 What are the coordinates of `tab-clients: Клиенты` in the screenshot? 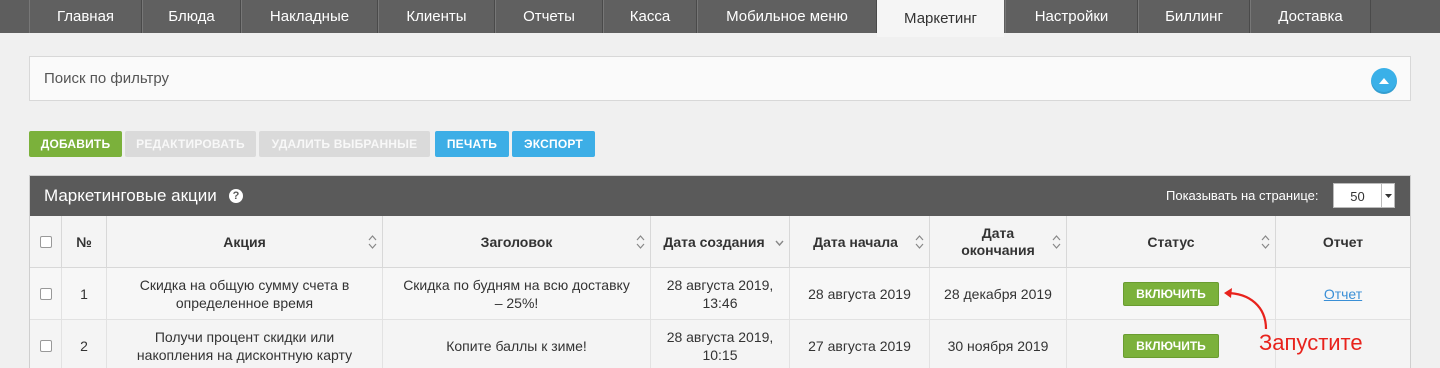 It's located at (436, 16).